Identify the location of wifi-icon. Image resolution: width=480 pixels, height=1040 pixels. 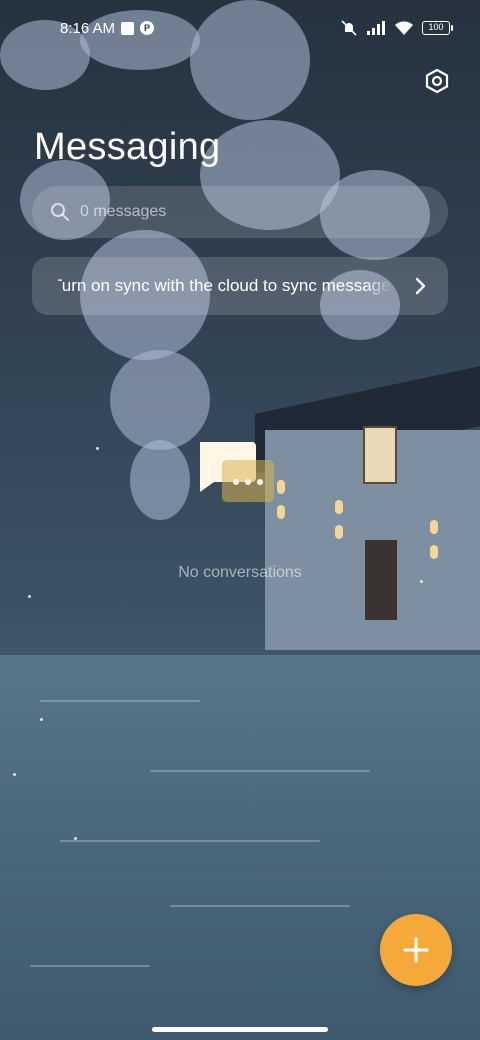
(404, 28).